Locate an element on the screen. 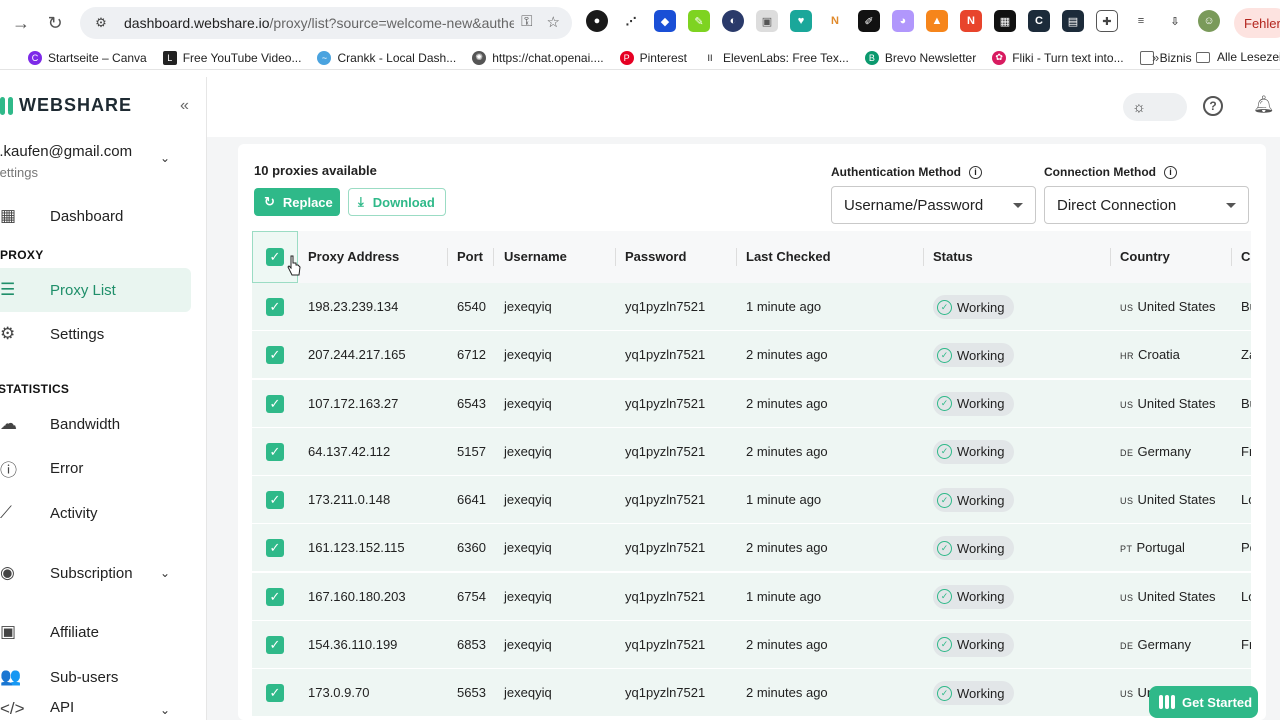  sidebar-item-api: </> API ⌄ is located at coordinates (95, 709).